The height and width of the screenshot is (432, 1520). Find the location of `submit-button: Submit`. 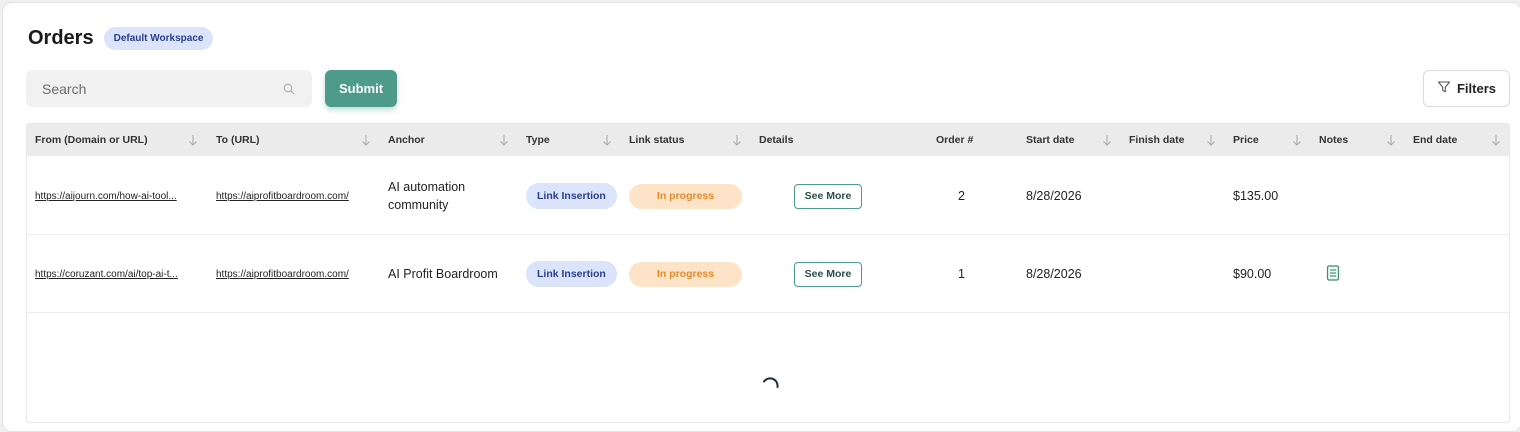

submit-button: Submit is located at coordinates (361, 88).